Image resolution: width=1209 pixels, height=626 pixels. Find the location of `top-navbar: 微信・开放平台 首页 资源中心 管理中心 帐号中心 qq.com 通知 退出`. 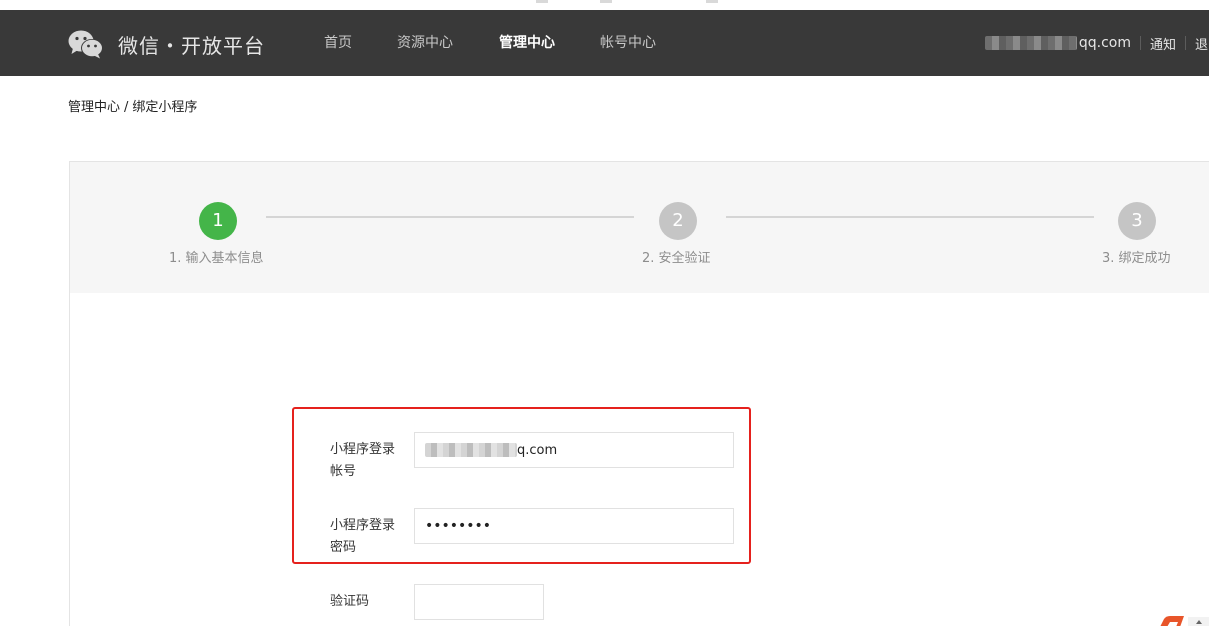

top-navbar: 微信・开放平台 首页 资源中心 管理中心 帐号中心 qq.com 通知 退出 is located at coordinates (604, 43).